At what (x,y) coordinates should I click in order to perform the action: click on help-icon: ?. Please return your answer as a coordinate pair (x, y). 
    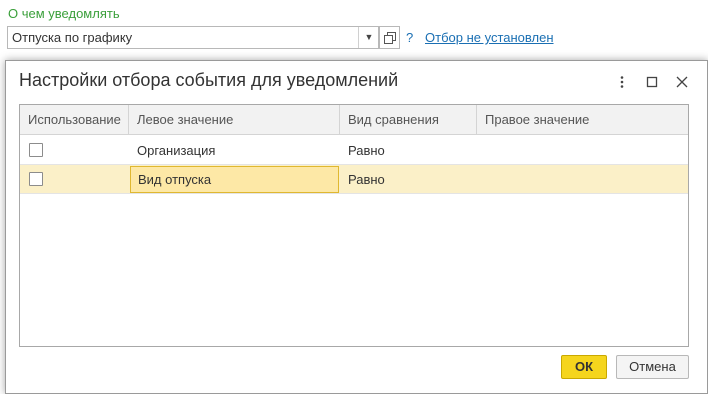
    Looking at the image, I should click on (409, 37).